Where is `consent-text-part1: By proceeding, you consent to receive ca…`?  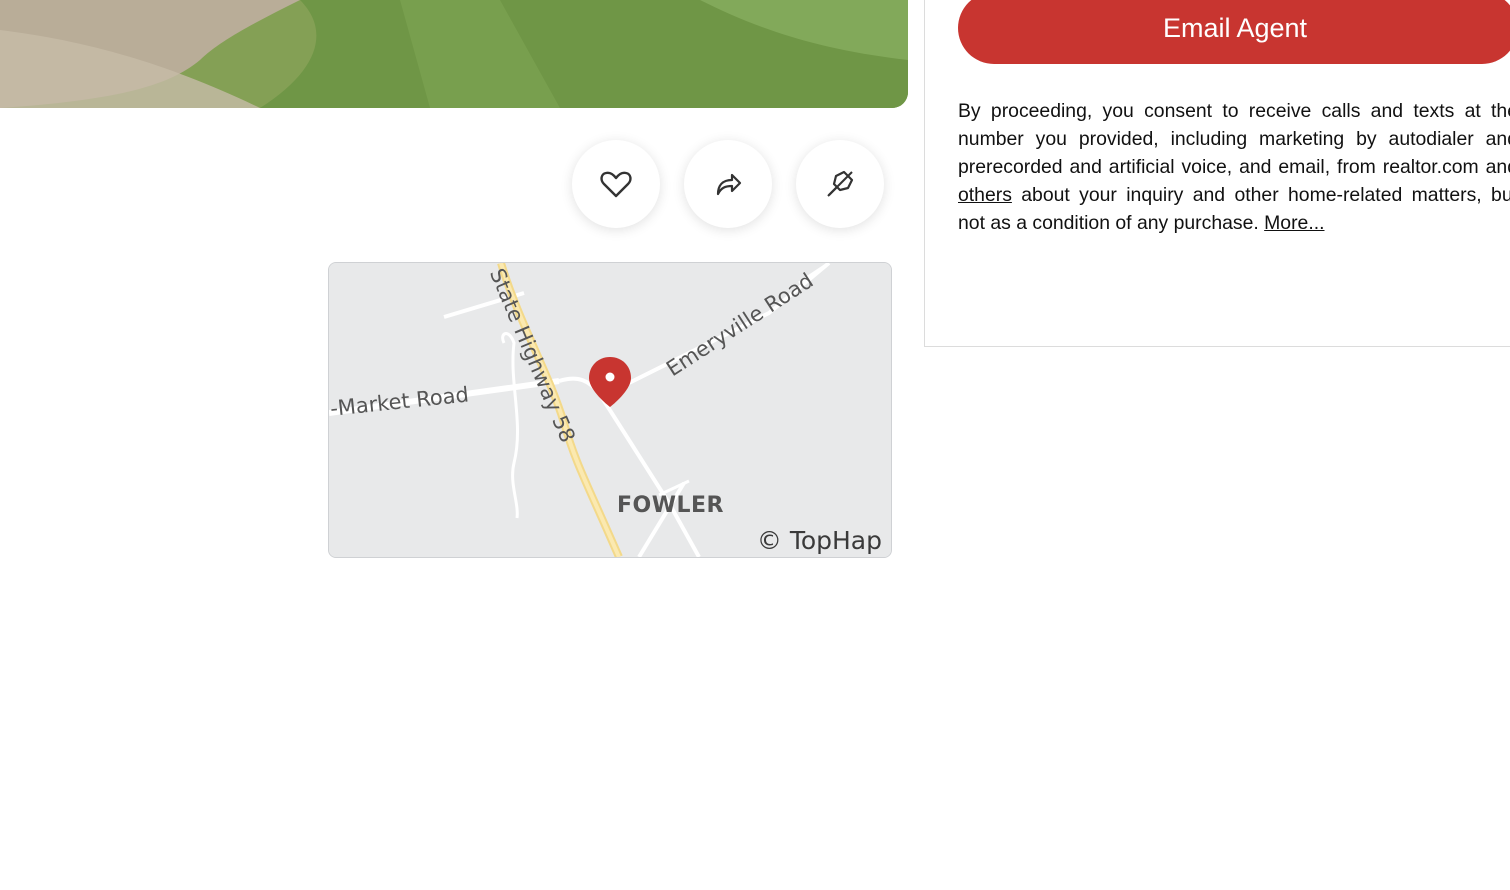 consent-text-part1: By proceeding, you consent to receive ca… is located at coordinates (1234, 139).